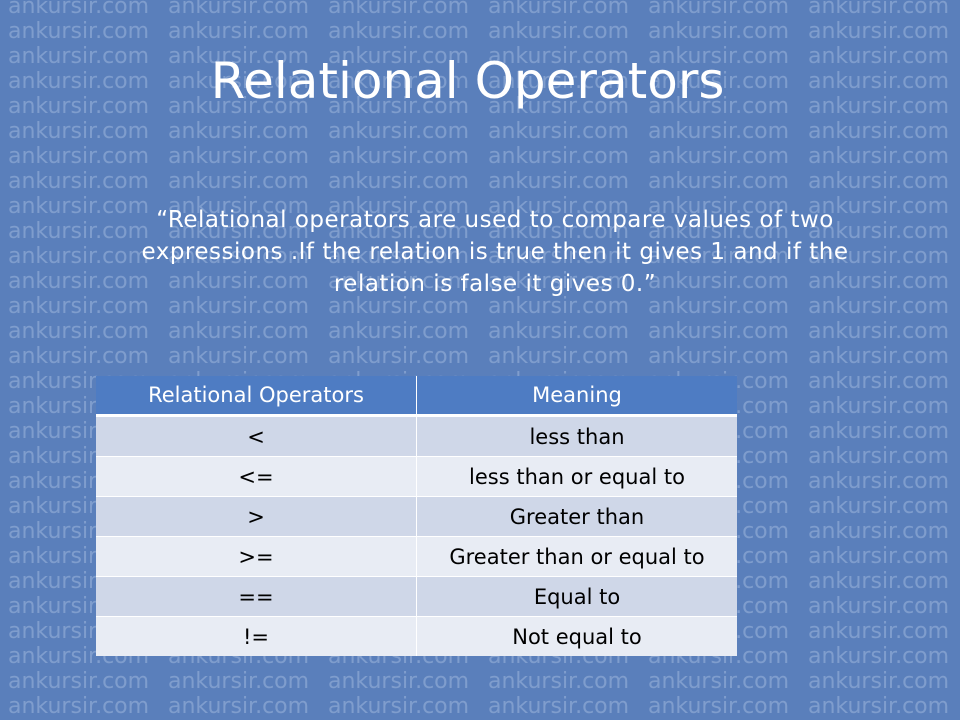 Image resolution: width=960 pixels, height=720 pixels. What do you see at coordinates (467, 81) in the screenshot?
I see `slide-title: Relational Operators` at bounding box center [467, 81].